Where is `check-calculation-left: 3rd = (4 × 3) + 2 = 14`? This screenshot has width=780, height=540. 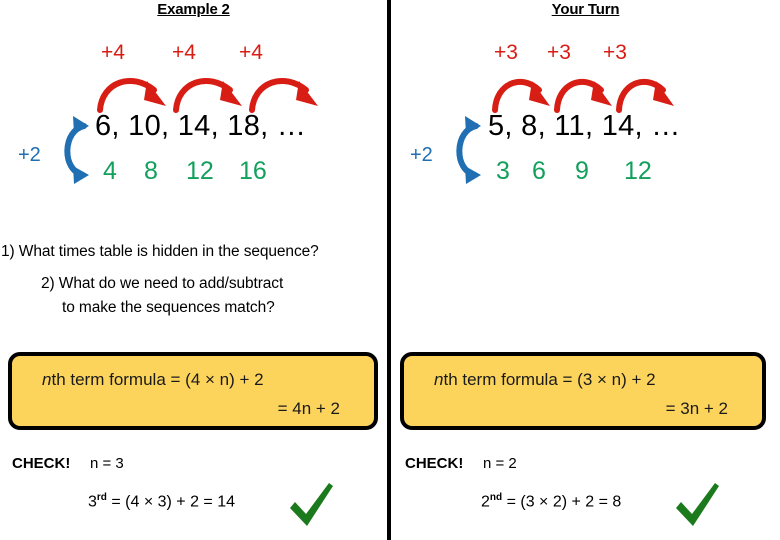 check-calculation-left: 3rd = (4 × 3) + 2 = 14 is located at coordinates (161, 501).